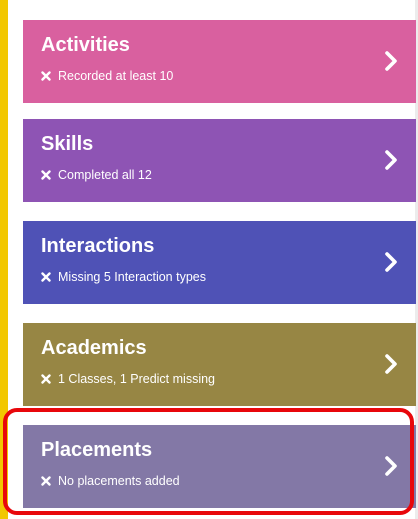 This screenshot has width=418, height=519. I want to click on card-status: 1 Classes, 1 Predict missing, so click(128, 379).